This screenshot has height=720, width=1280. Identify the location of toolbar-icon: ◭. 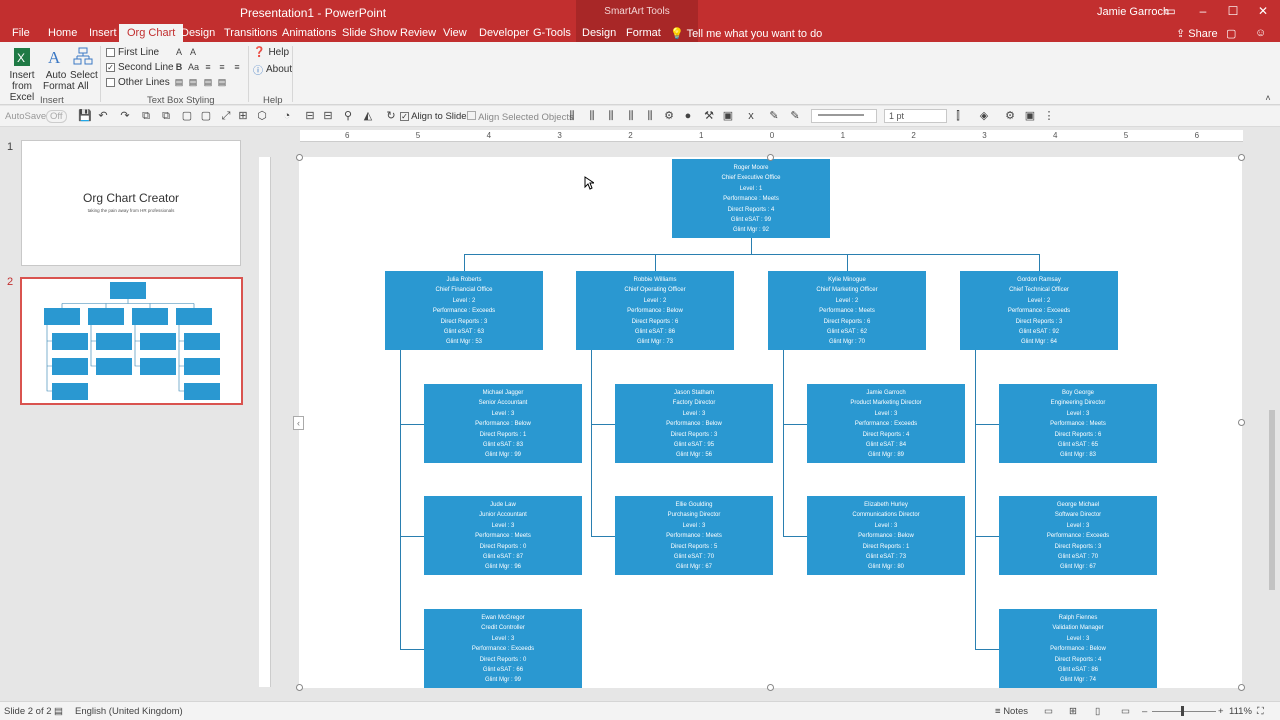
(368, 116).